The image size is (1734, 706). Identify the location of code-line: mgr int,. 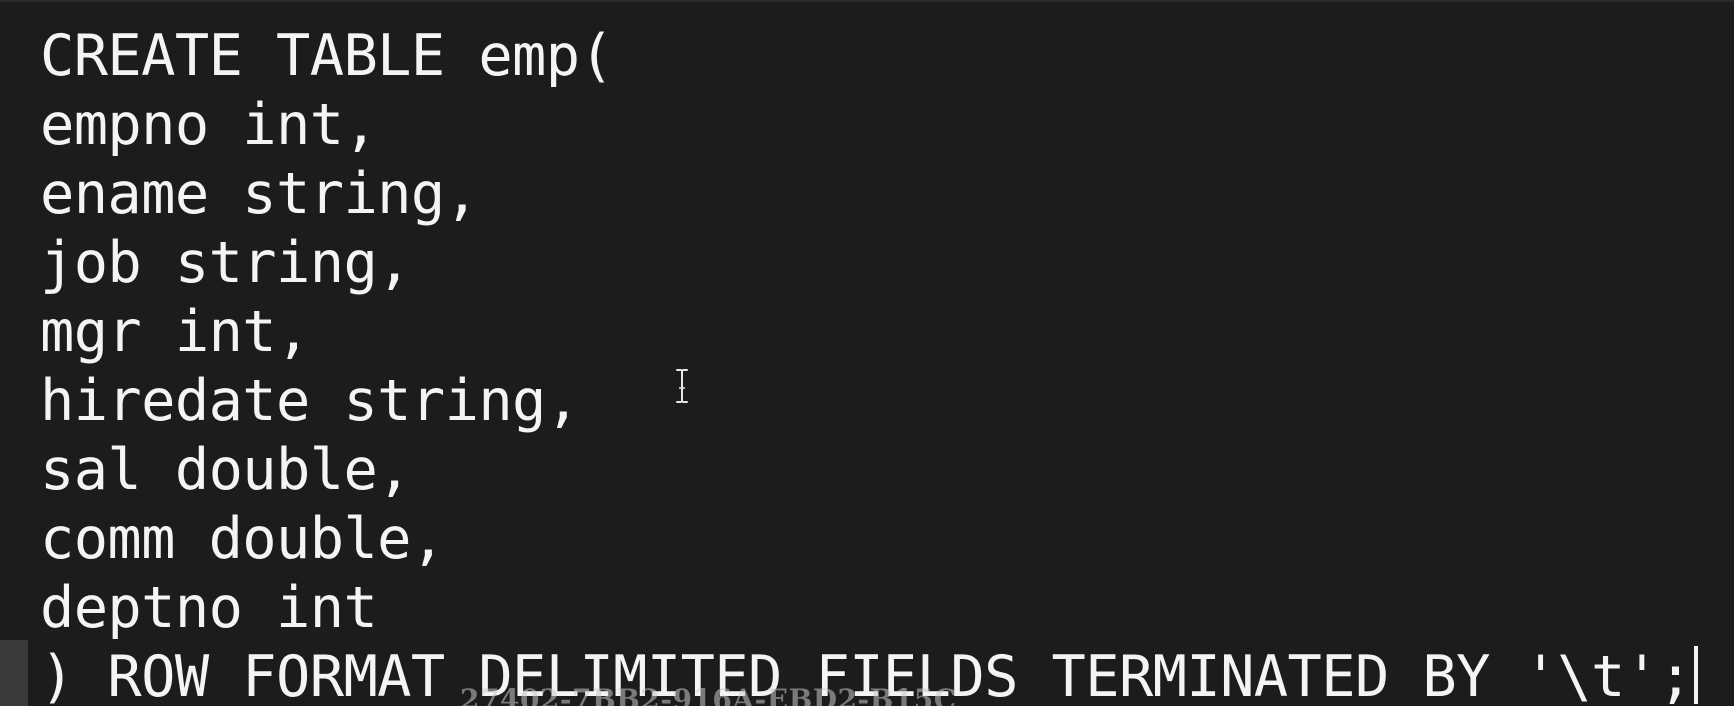
(175, 332).